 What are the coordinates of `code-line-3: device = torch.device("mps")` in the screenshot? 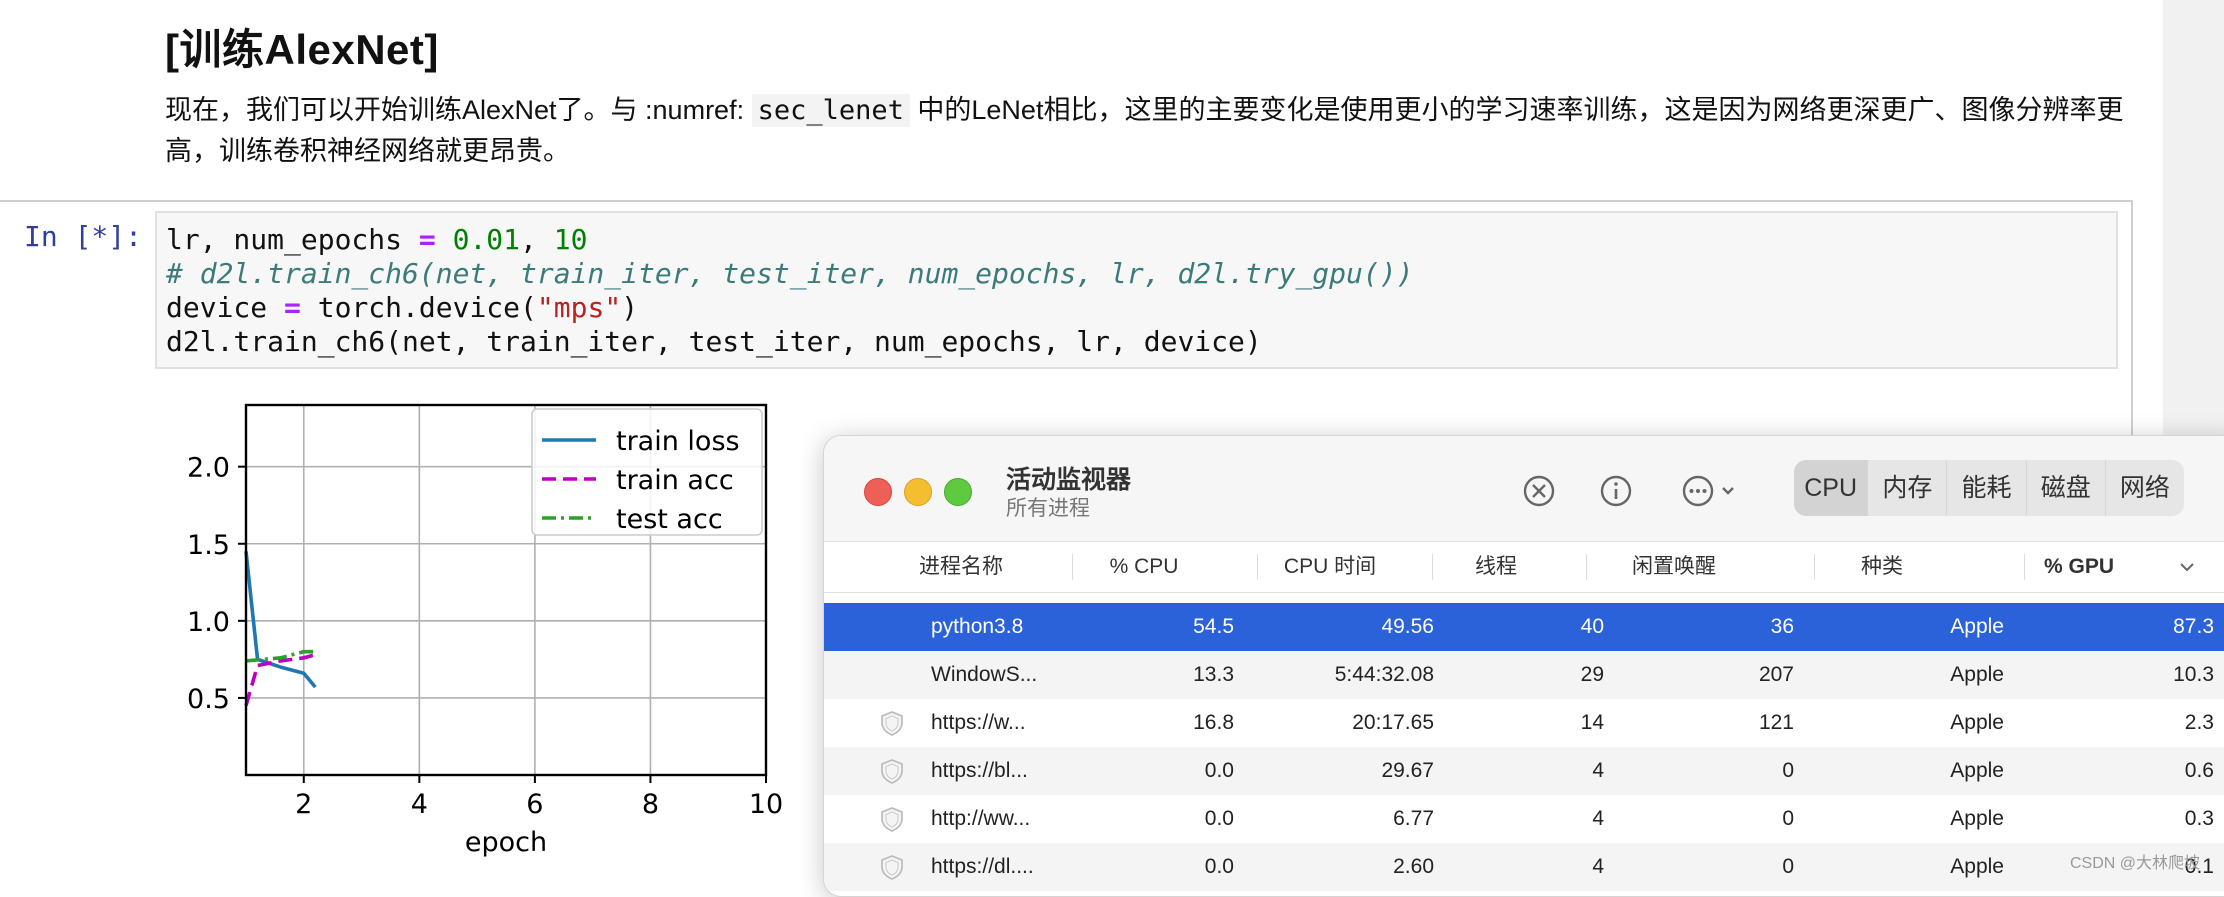 It's located at (402, 307).